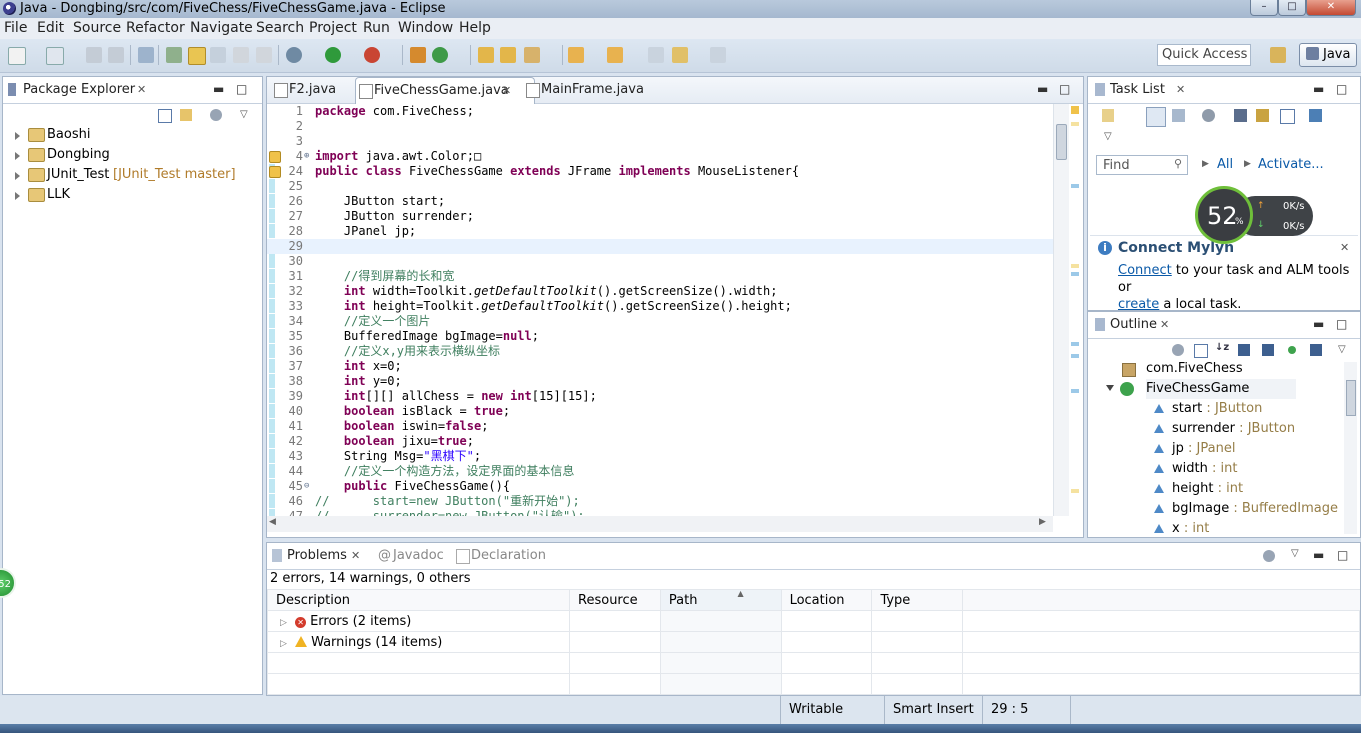 The height and width of the screenshot is (733, 1361). I want to click on menu-edit: Edit, so click(50, 28).